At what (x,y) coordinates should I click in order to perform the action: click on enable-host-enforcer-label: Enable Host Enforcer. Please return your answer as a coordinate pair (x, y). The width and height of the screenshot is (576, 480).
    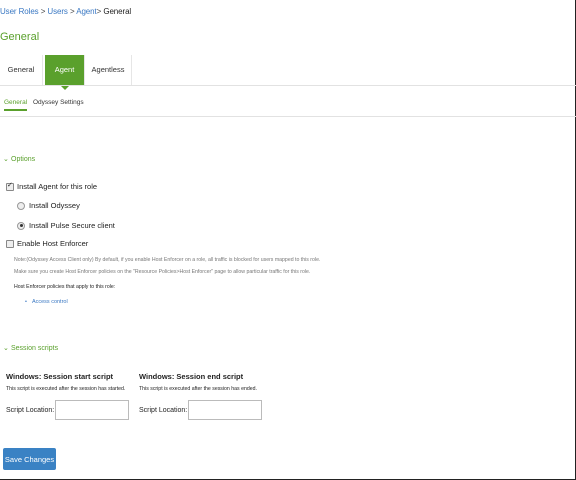
    Looking at the image, I should click on (53, 243).